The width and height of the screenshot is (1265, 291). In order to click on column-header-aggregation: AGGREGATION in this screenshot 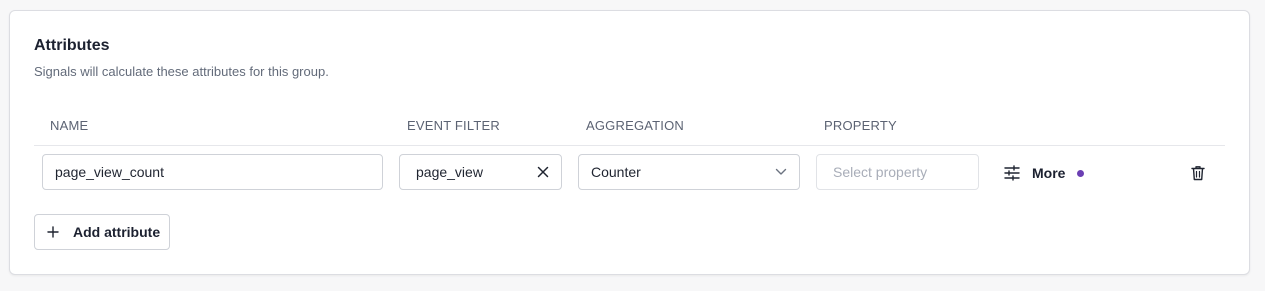, I will do `click(635, 125)`.